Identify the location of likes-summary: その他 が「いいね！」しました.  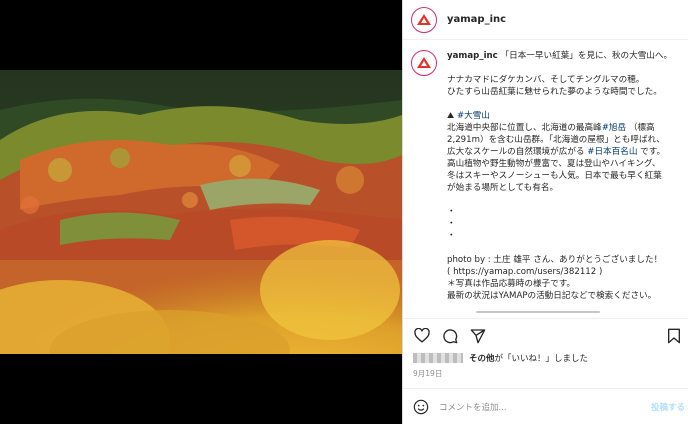
(500, 358).